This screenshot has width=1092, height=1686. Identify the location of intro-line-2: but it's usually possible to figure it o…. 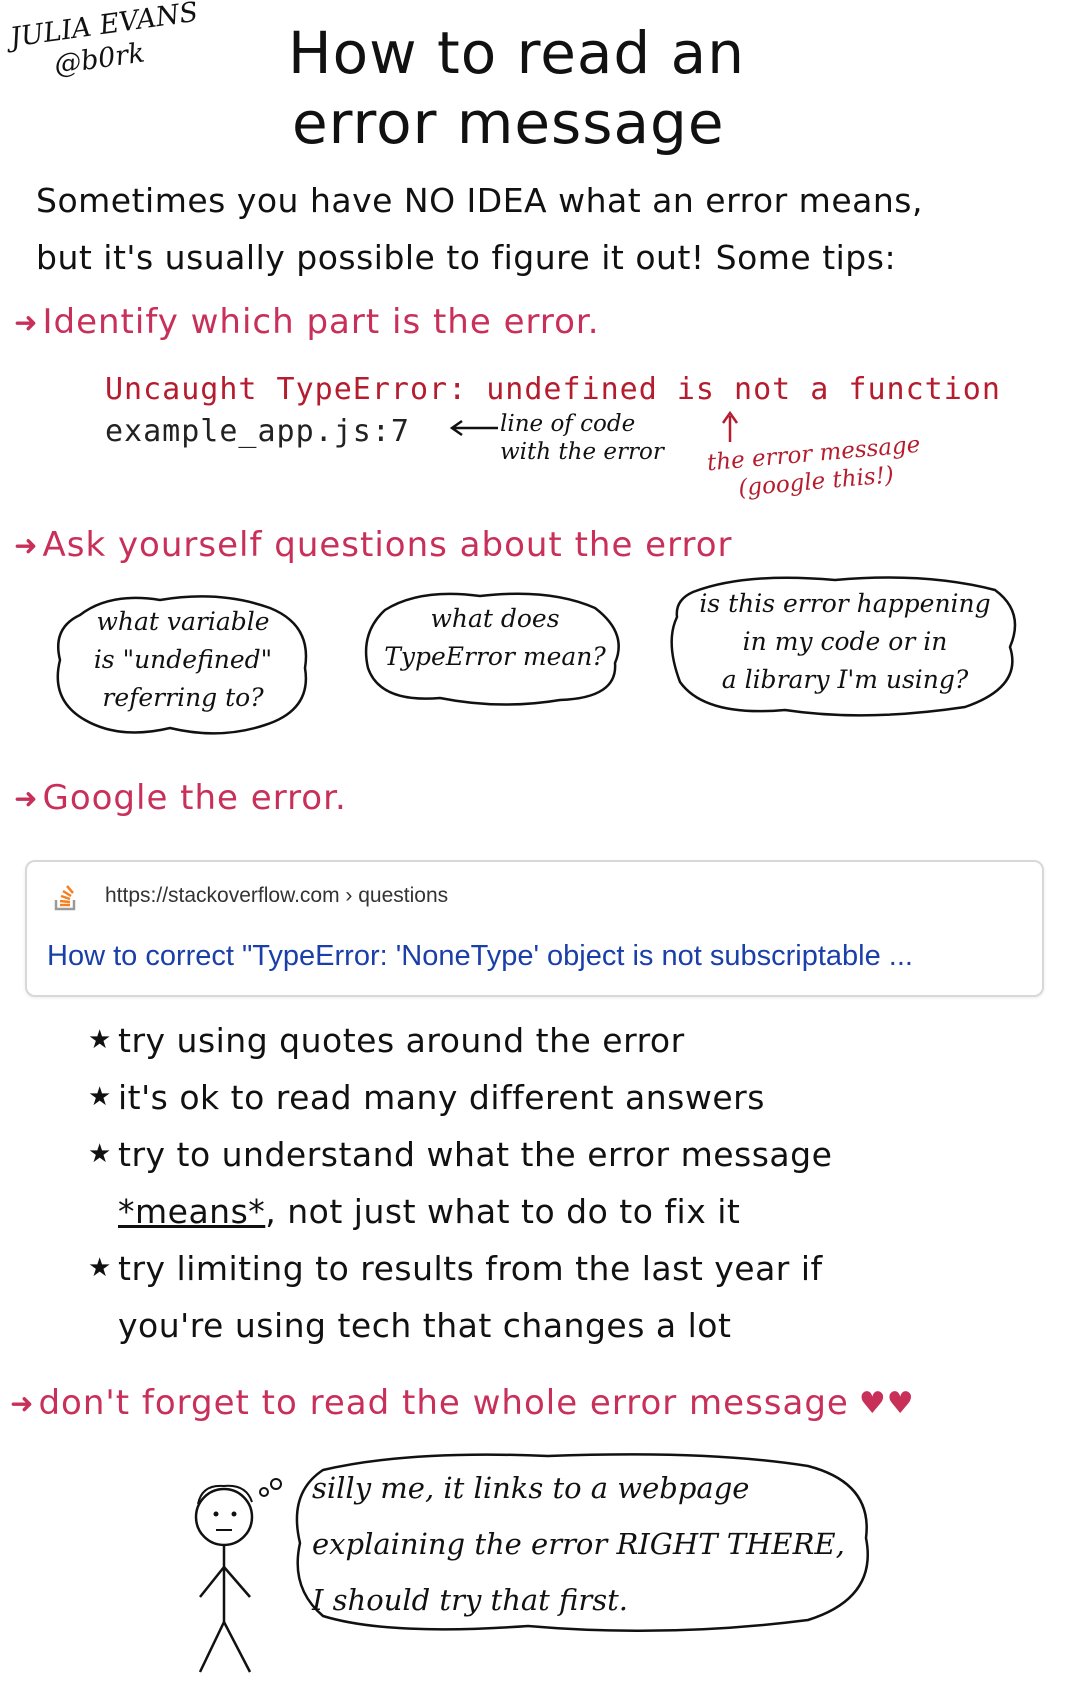
(466, 257).